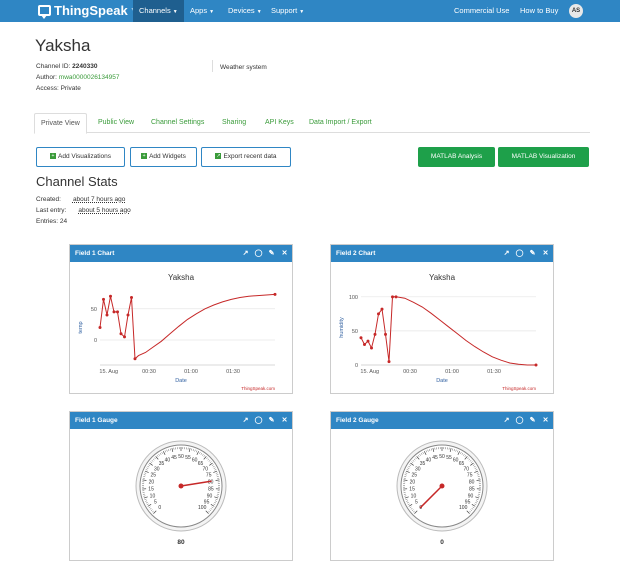 This screenshot has width=620, height=573. What do you see at coordinates (80, 157) in the screenshot?
I see `add-visualizations-button: + Add Visualizations` at bounding box center [80, 157].